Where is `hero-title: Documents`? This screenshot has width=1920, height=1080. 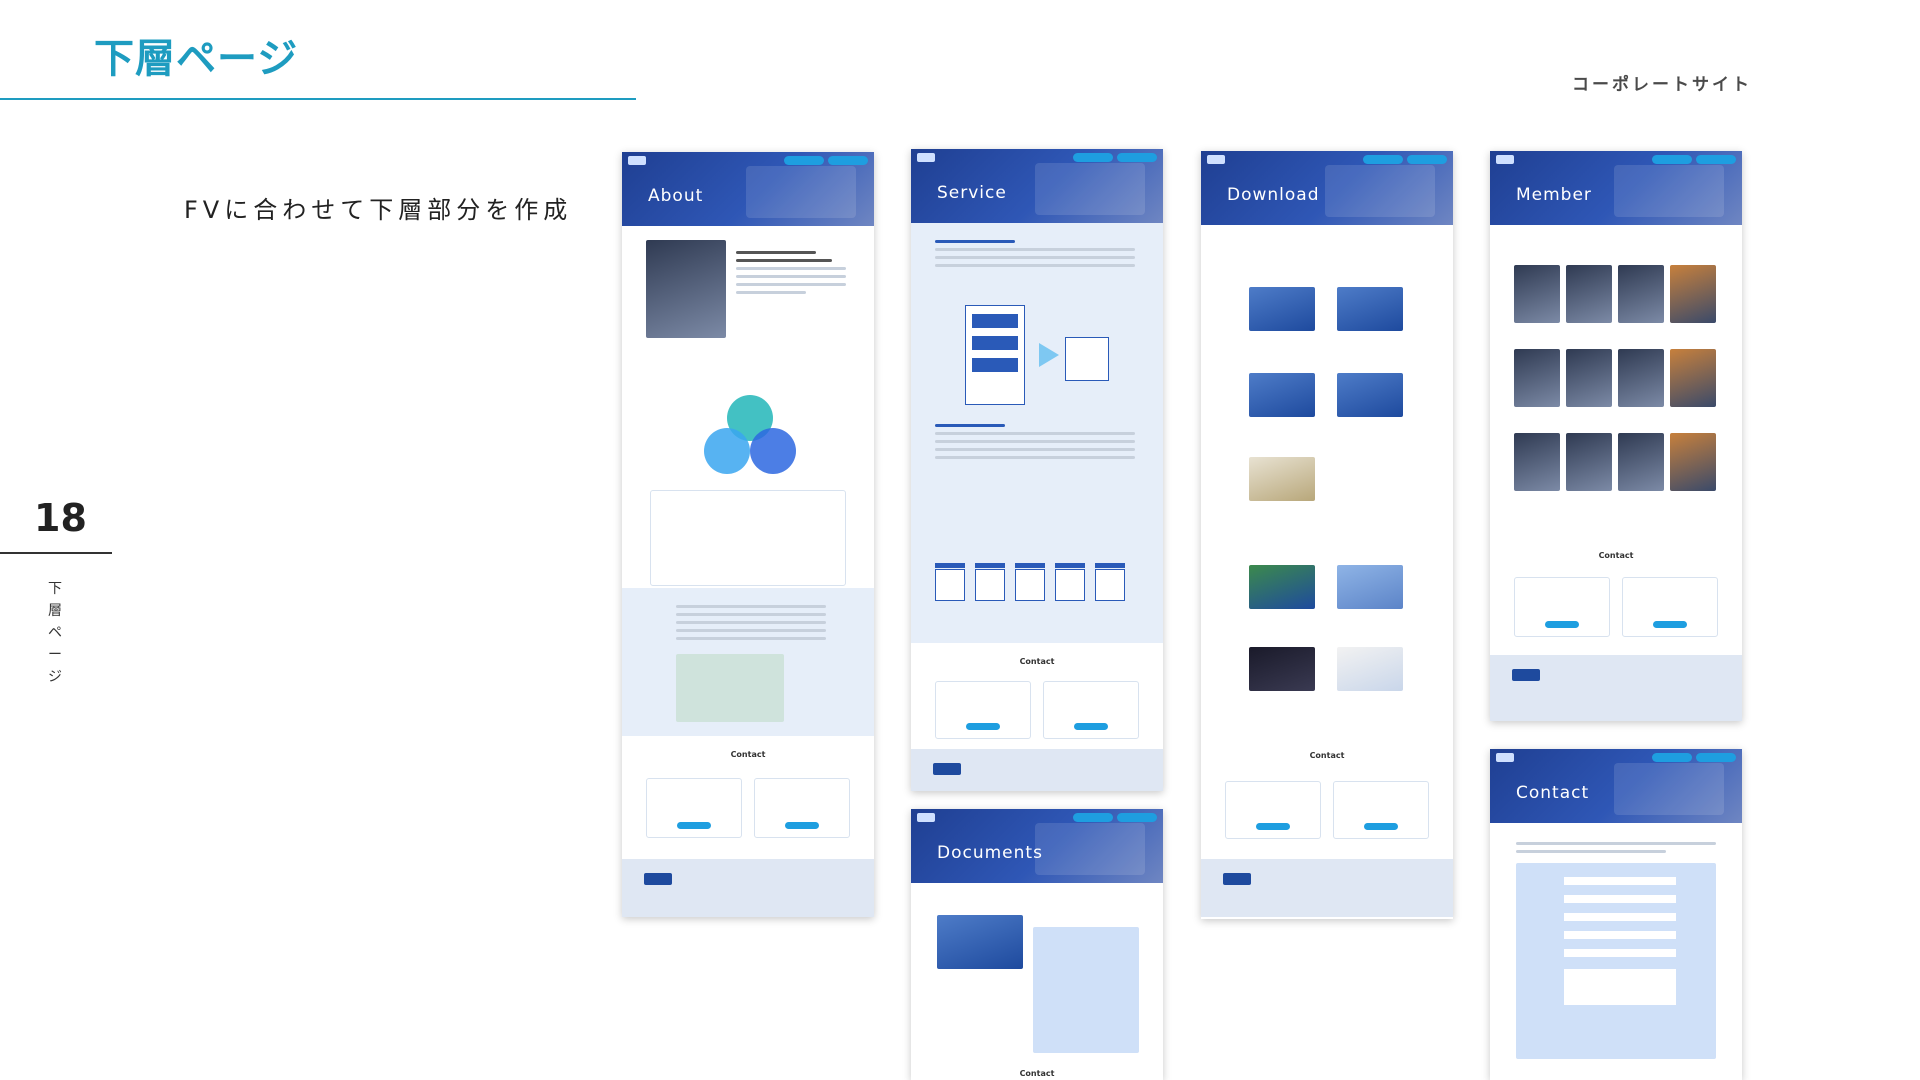 hero-title: Documents is located at coordinates (990, 853).